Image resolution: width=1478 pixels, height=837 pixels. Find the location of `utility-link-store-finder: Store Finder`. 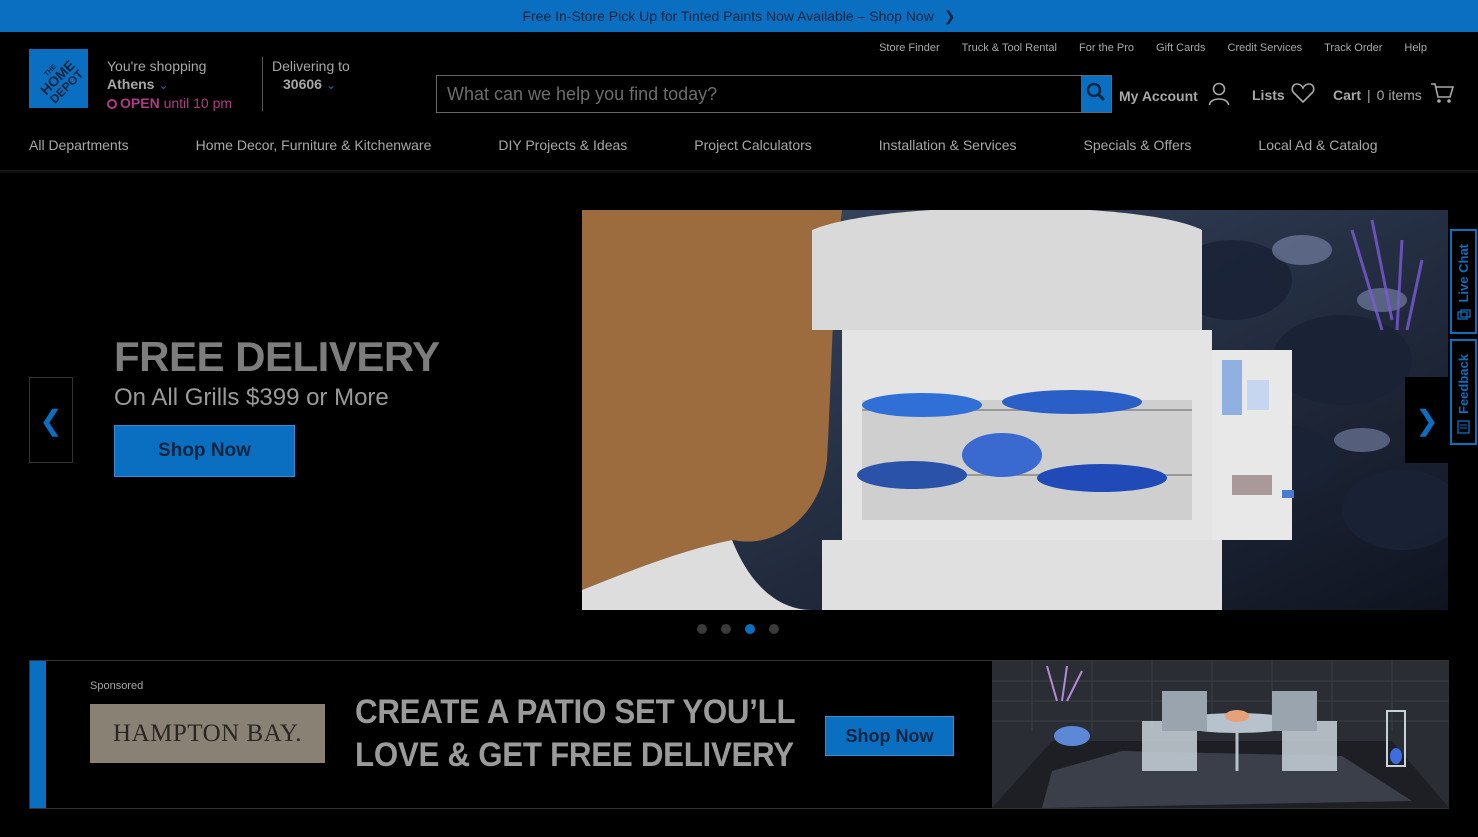

utility-link-store-finder: Store Finder is located at coordinates (909, 48).